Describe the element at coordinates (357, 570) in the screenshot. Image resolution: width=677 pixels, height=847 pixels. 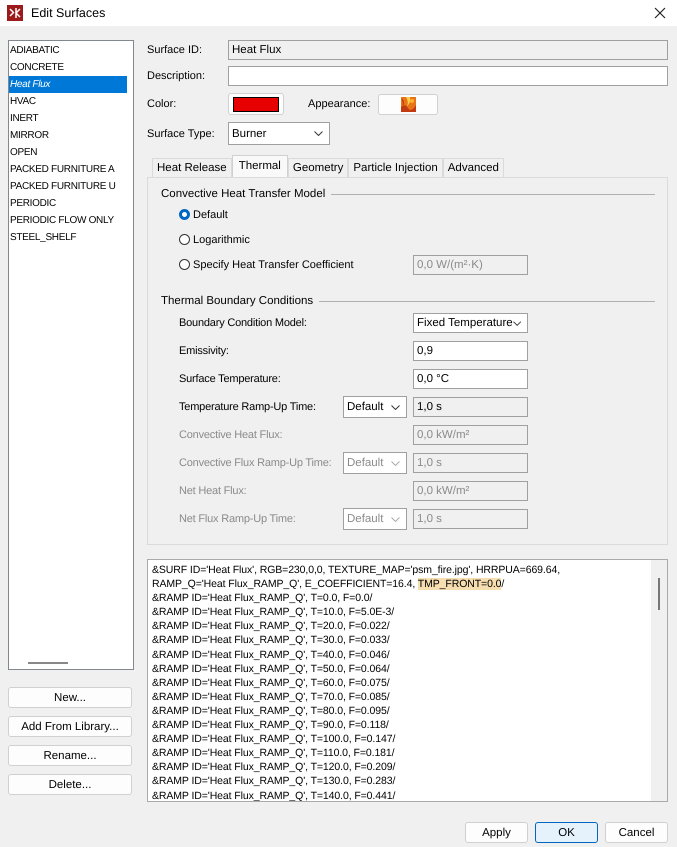
I see `code-line: &SURF ID='Heat Flux', RGB=230,0,0, TEXTURE_MAP='psm_fire.jpg', HRRPUA=669.64,` at that location.